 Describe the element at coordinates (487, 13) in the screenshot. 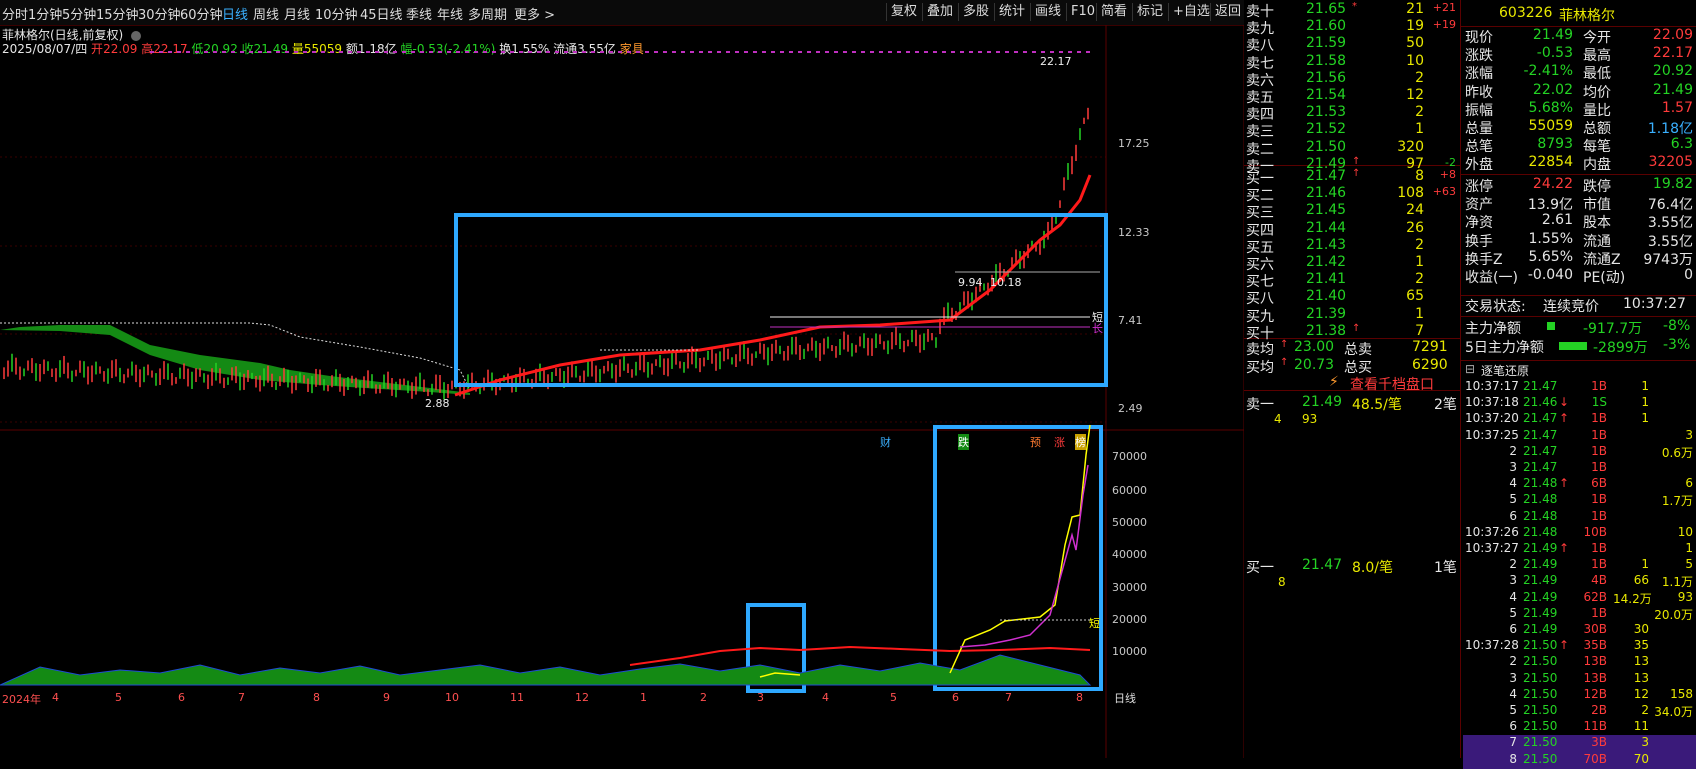

I see `period-multi: 多周期` at that location.